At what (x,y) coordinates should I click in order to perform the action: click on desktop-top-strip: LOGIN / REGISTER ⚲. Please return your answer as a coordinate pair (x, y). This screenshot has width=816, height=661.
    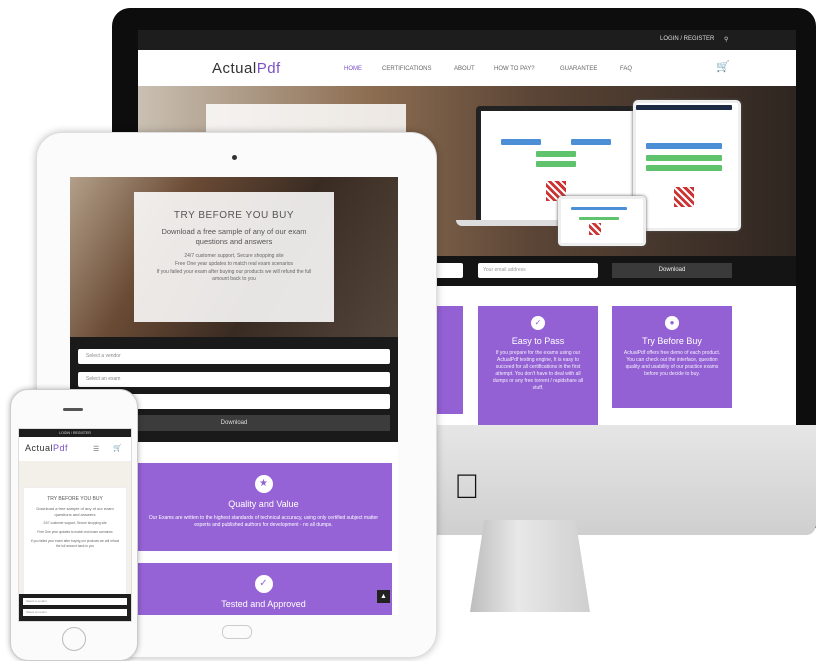
    Looking at the image, I should click on (467, 40).